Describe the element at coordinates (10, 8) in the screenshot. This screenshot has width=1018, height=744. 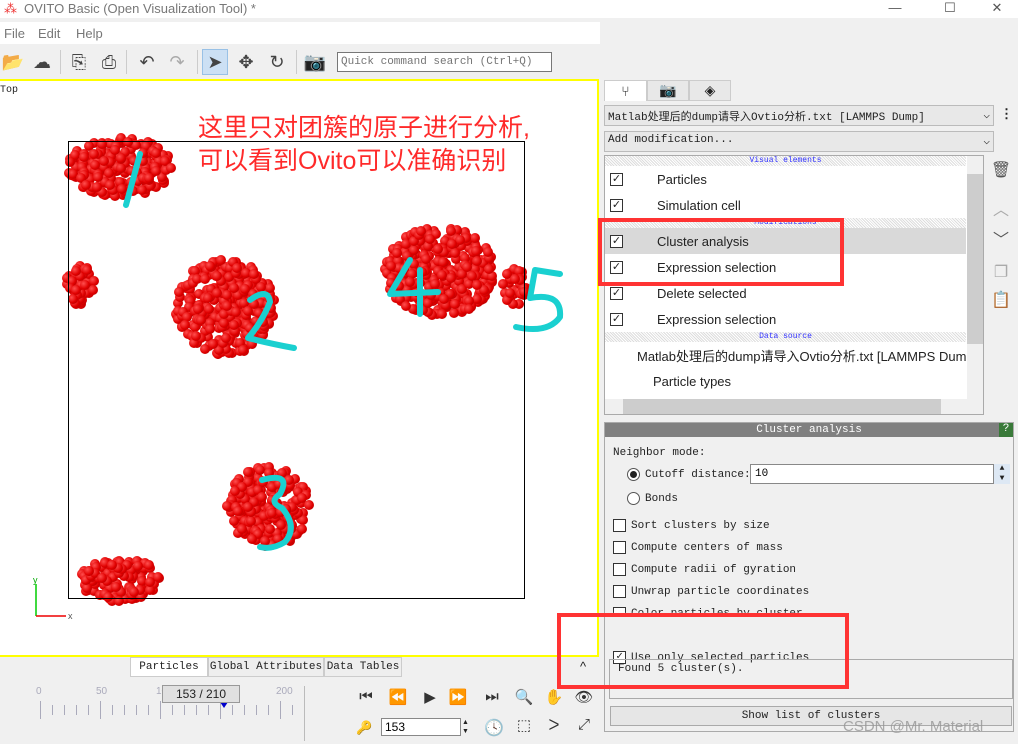
I see `ovito-logo-icon: ⁂` at that location.